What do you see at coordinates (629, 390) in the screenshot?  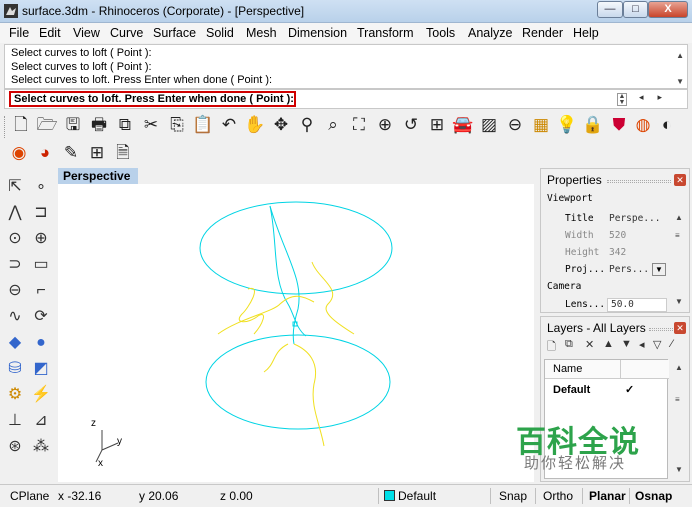 I see `current-layer-check: ✓` at bounding box center [629, 390].